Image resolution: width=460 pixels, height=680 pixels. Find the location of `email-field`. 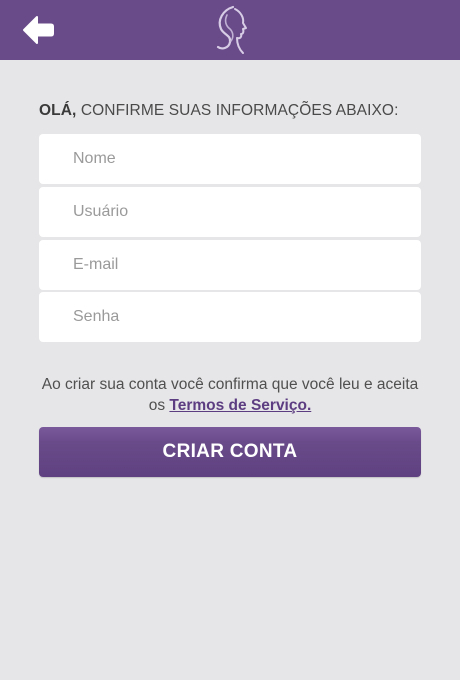

email-field is located at coordinates (230, 265).